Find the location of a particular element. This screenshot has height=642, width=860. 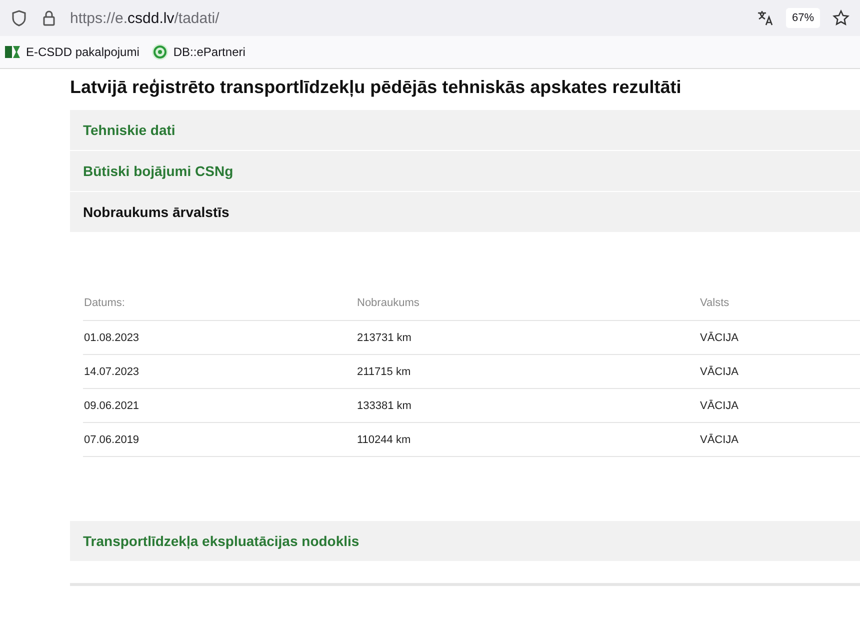

zoom-level-button: 67% is located at coordinates (803, 18).